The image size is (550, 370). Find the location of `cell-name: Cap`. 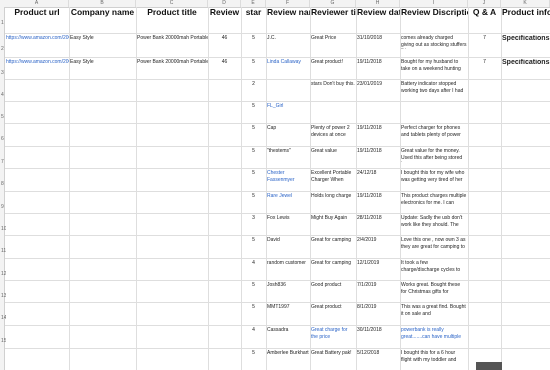

cell-name: Cap is located at coordinates (288, 132).